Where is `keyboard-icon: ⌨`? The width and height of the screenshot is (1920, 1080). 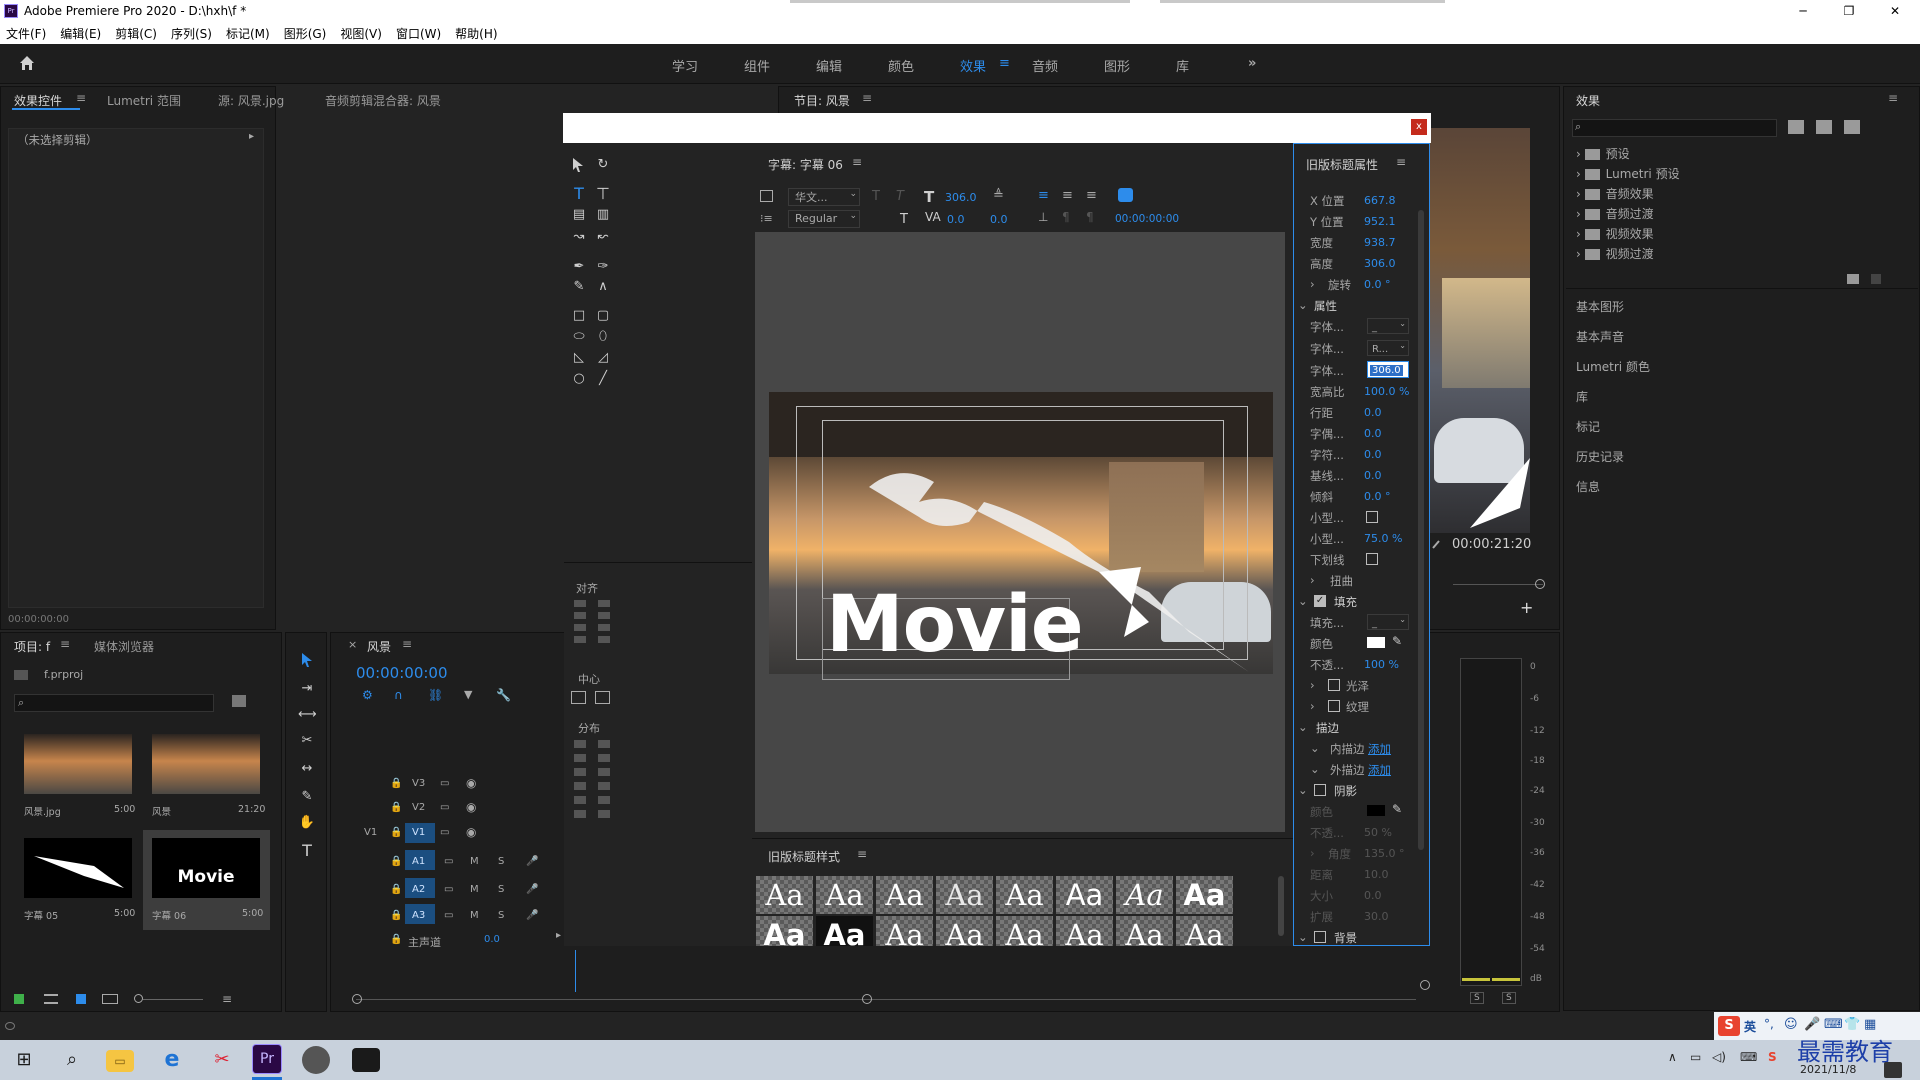
keyboard-icon: ⌨ is located at coordinates (1833, 1024).